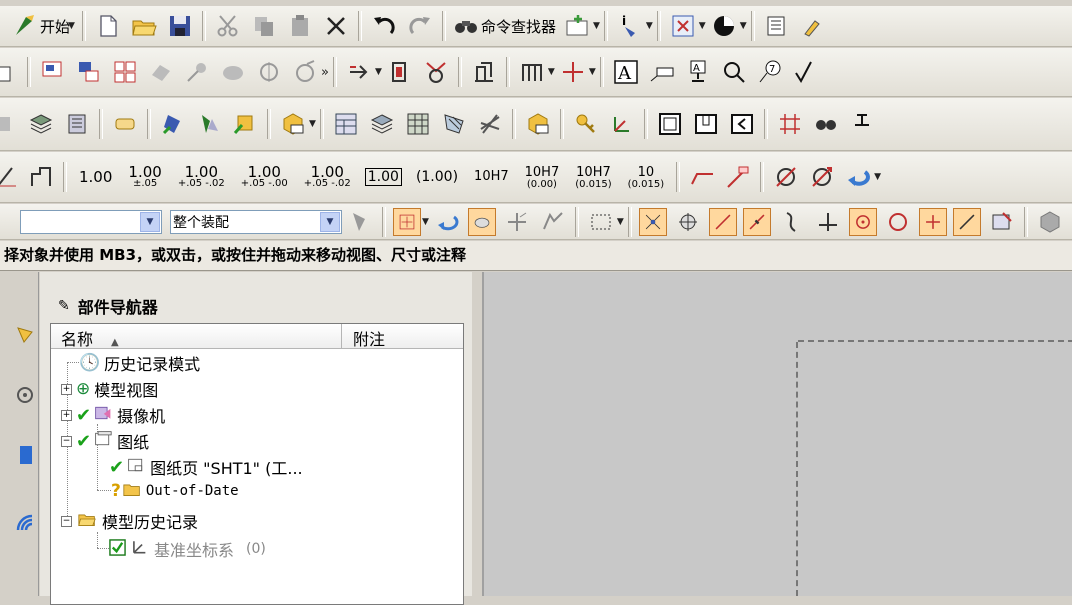 The image size is (1072, 605). Describe the element at coordinates (538, 124) in the screenshot. I see `parts-list-2-icon` at that location.